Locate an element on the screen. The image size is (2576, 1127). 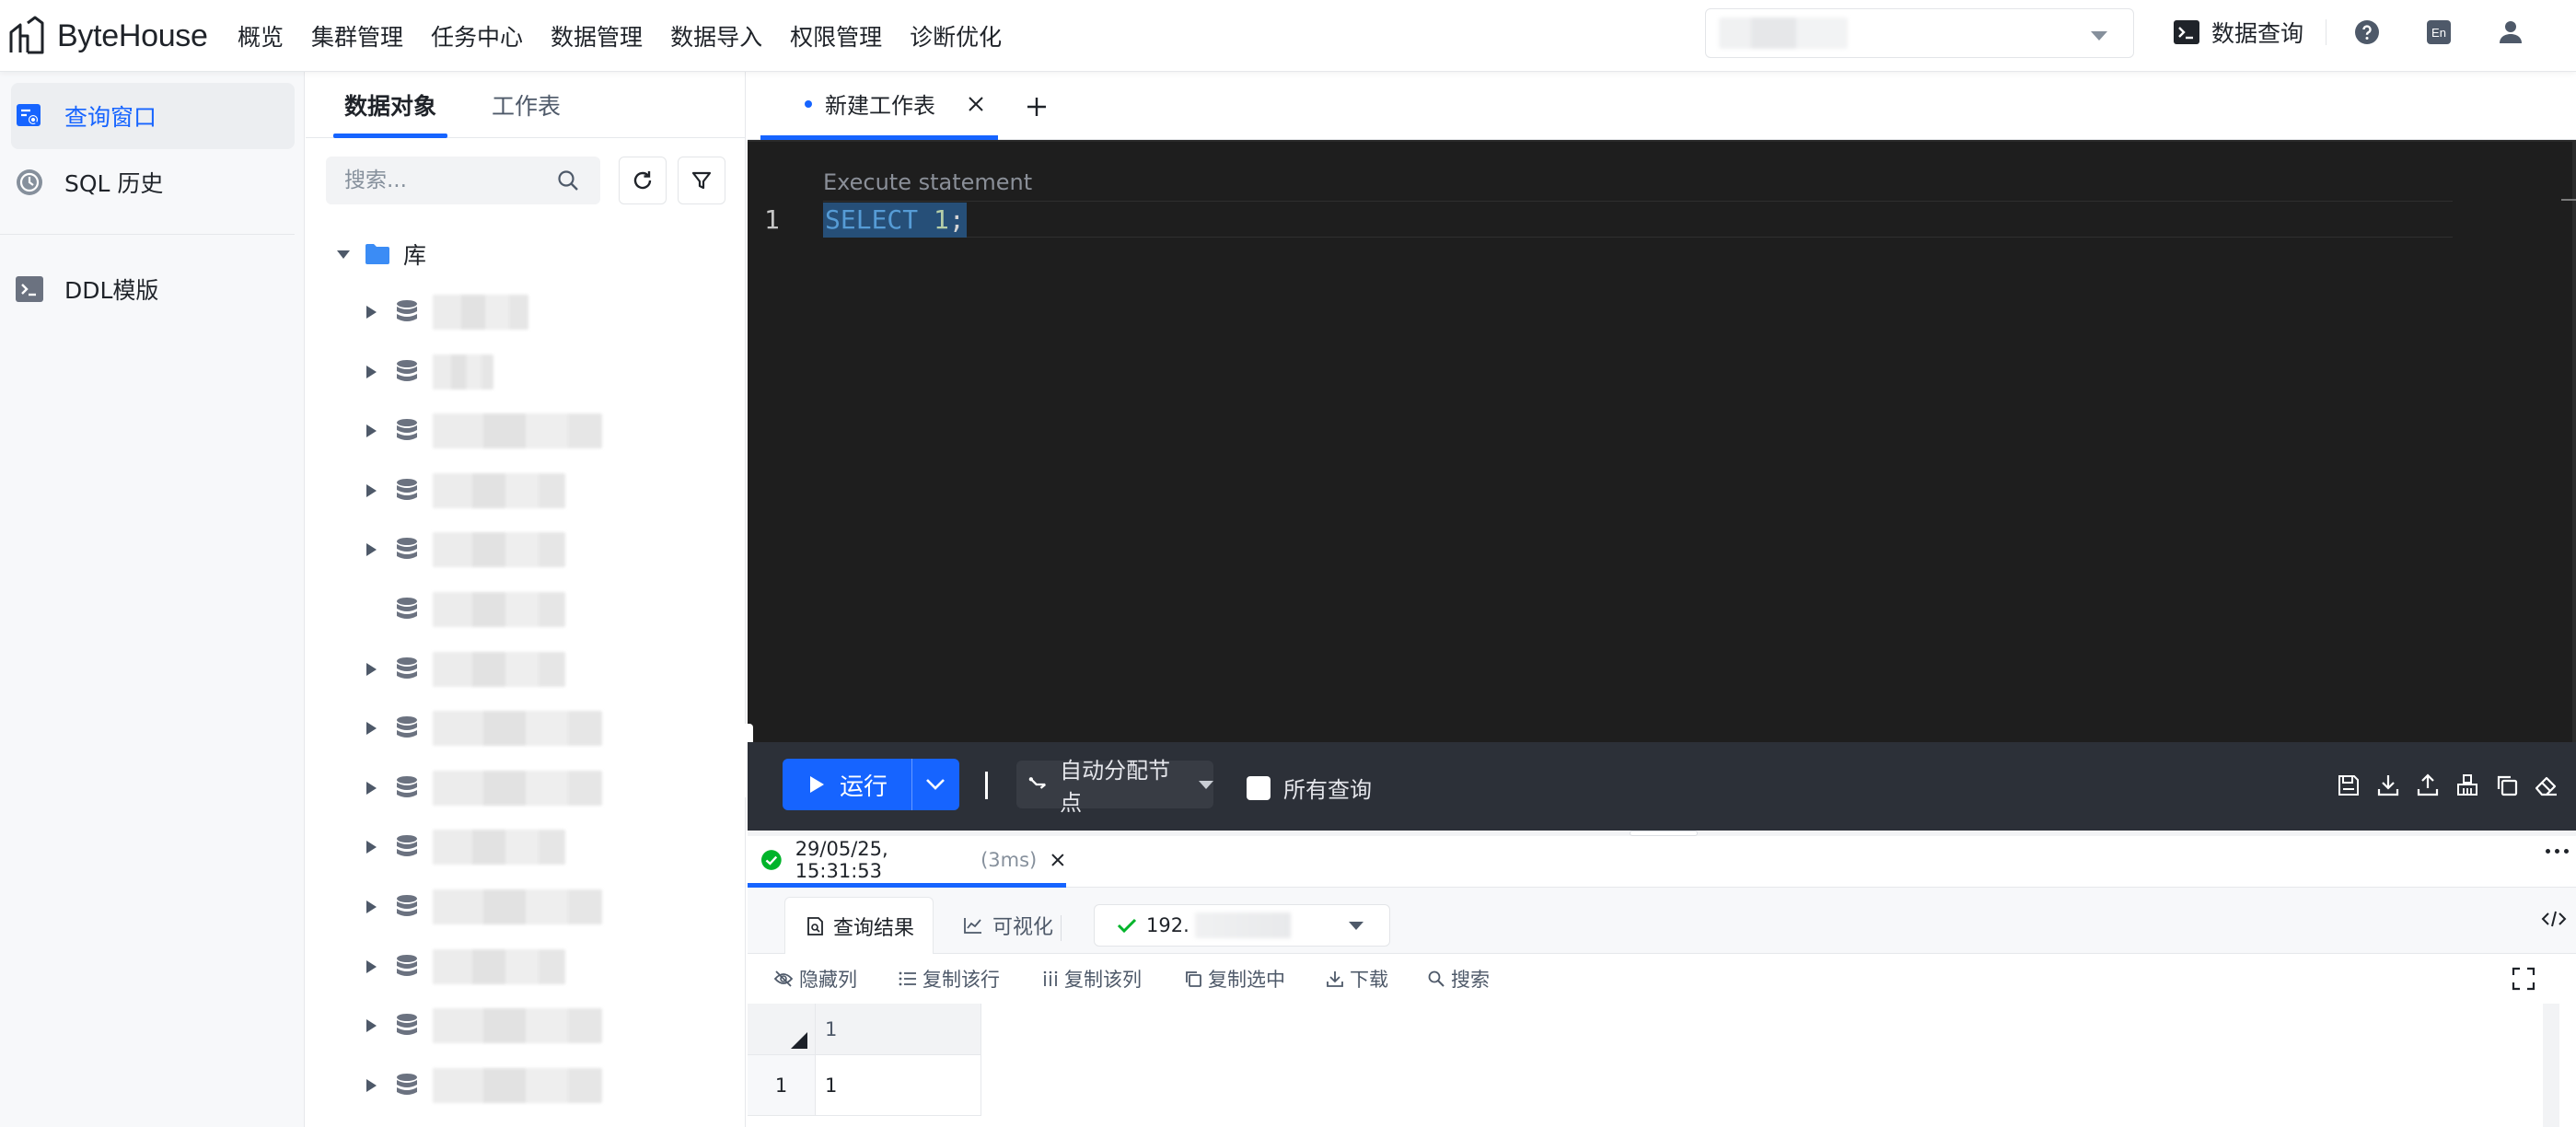
nav-item-permissions: 权限管理 is located at coordinates (836, 35).